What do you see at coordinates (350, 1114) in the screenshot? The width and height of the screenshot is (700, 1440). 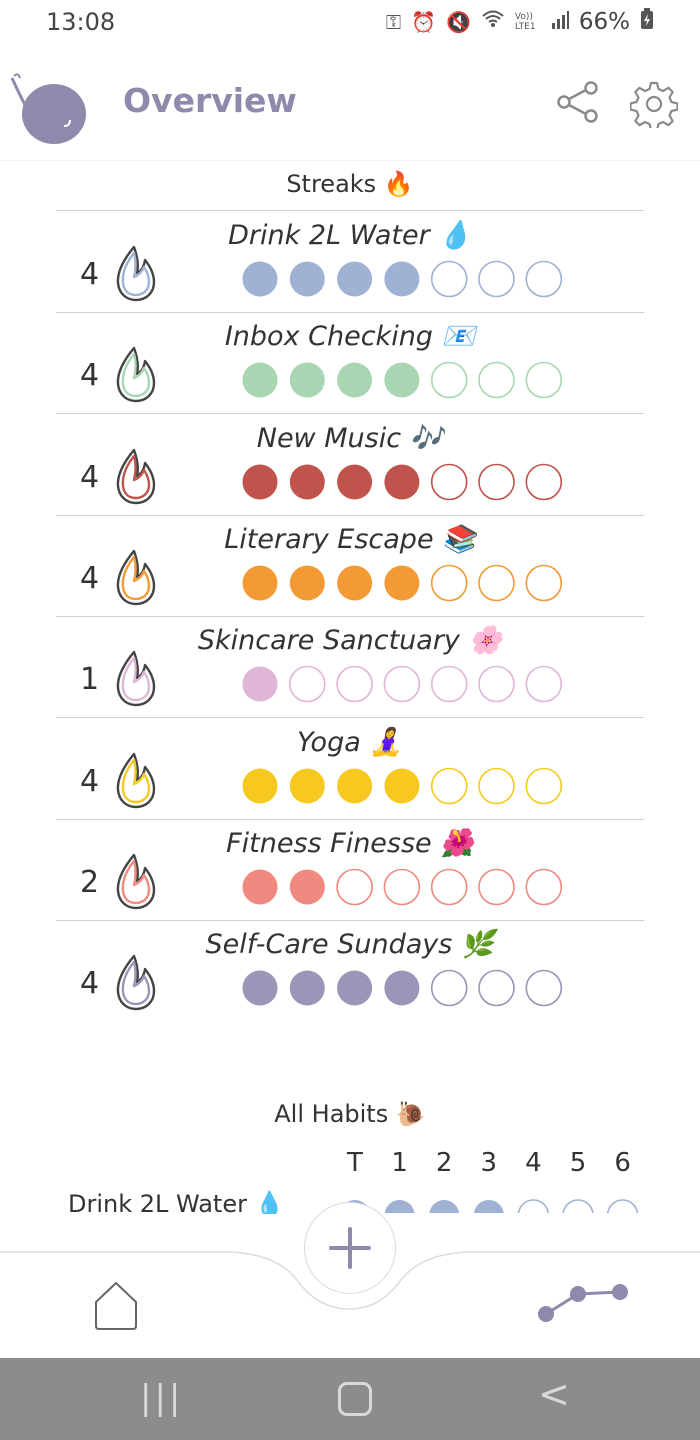 I see `all-habits-section-title: All Habits 🐌` at bounding box center [350, 1114].